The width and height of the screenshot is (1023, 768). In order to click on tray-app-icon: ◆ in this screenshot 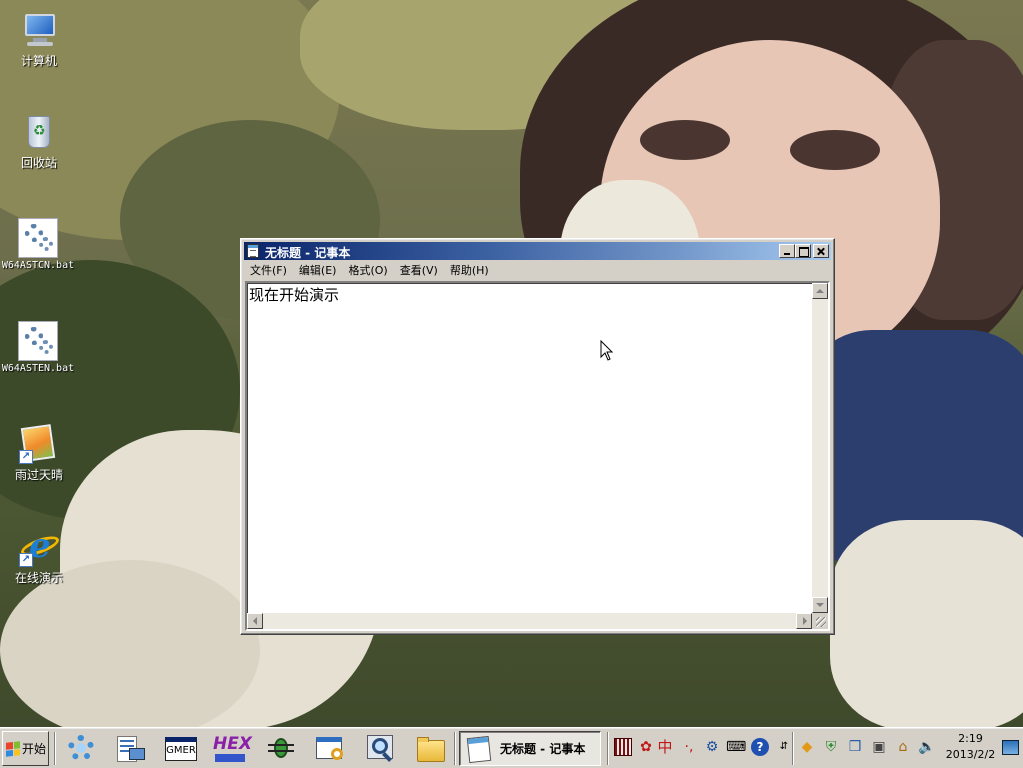, I will do `click(807, 747)`.